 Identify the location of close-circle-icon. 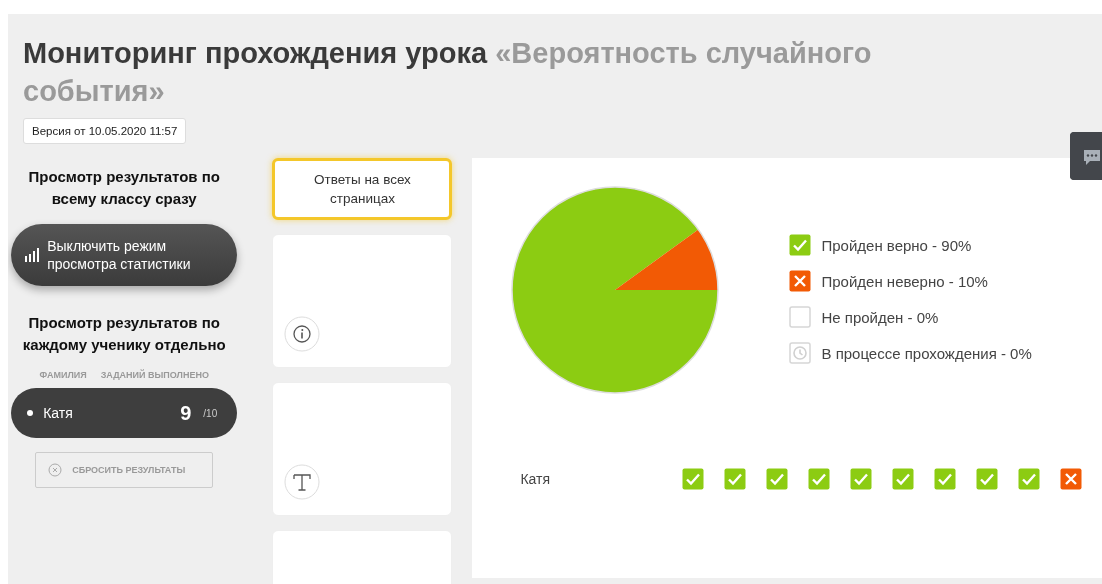
(55, 470).